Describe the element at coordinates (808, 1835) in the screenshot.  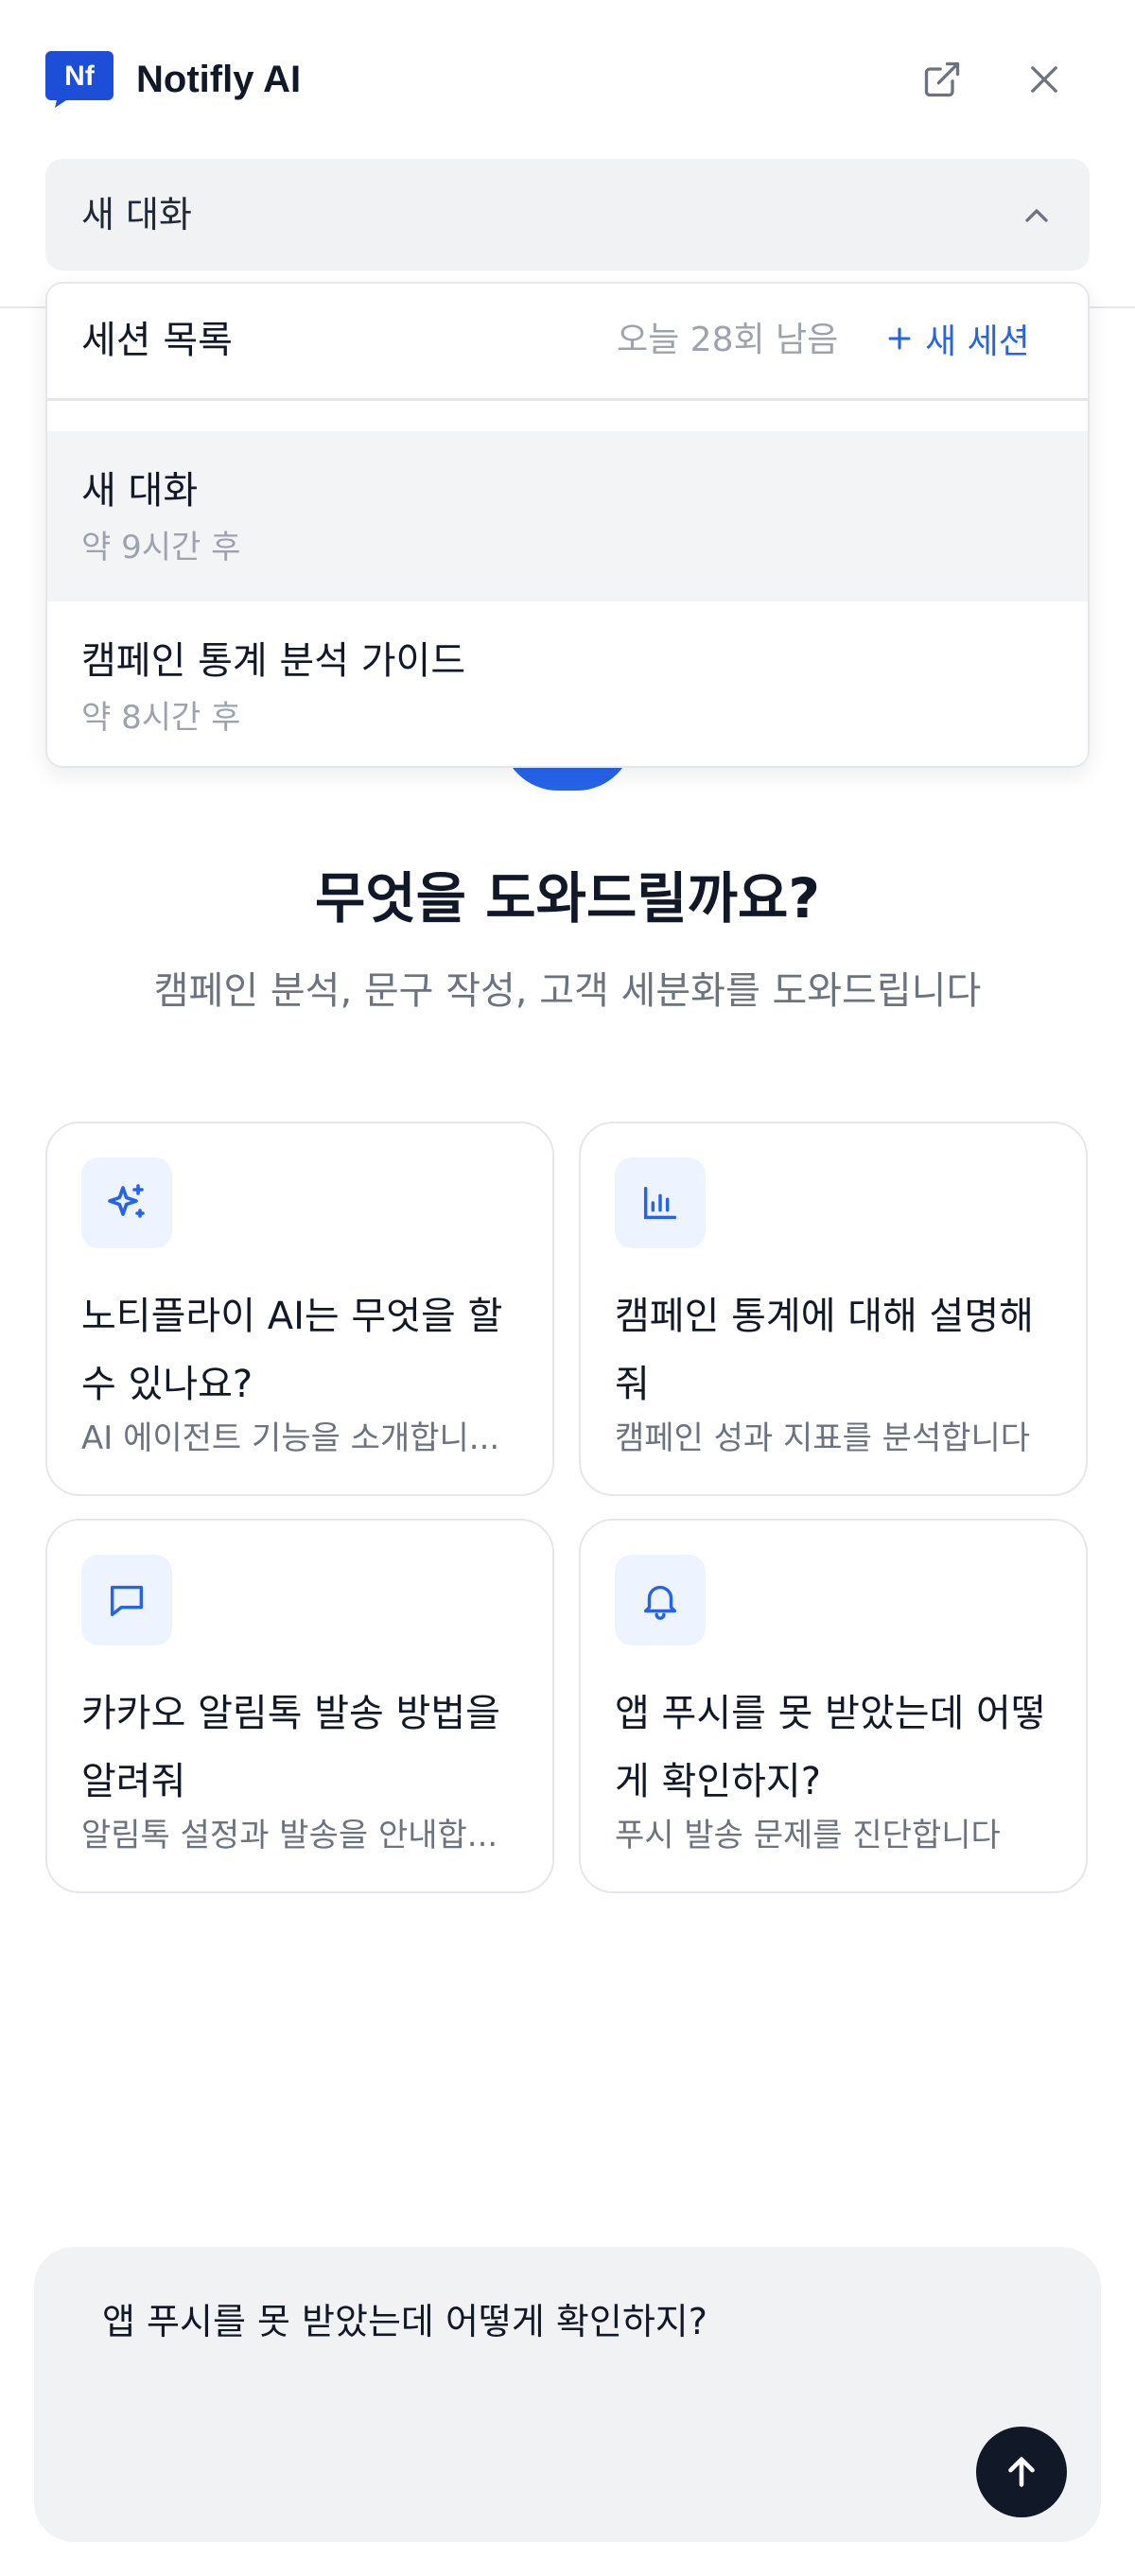
I see `suggestion-card-desc: 푸시 발송 문제를 진단합니다` at that location.